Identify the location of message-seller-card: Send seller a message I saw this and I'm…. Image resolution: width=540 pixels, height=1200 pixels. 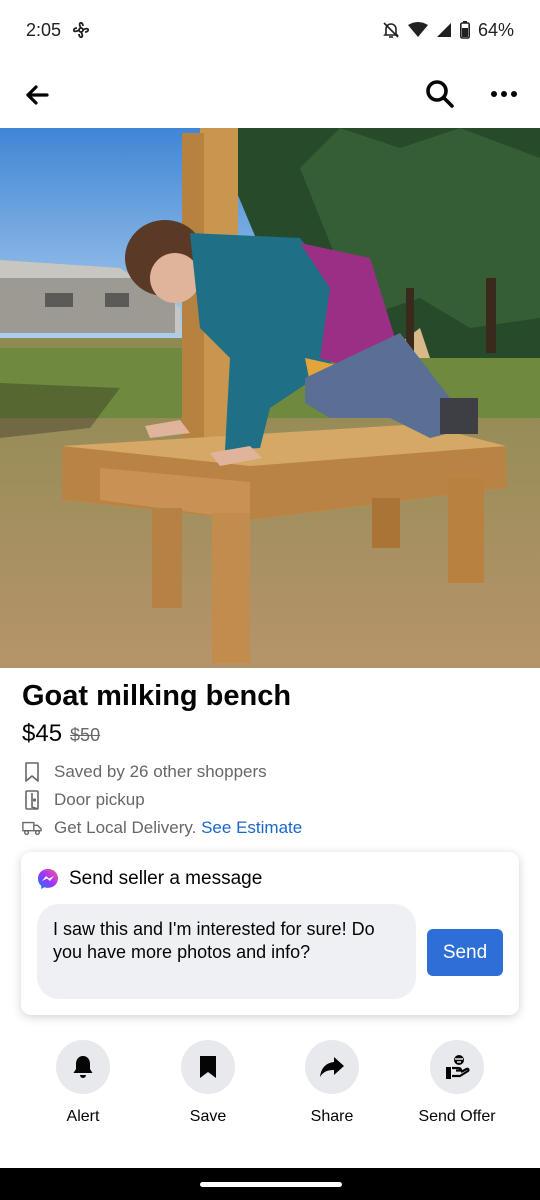
(270, 933).